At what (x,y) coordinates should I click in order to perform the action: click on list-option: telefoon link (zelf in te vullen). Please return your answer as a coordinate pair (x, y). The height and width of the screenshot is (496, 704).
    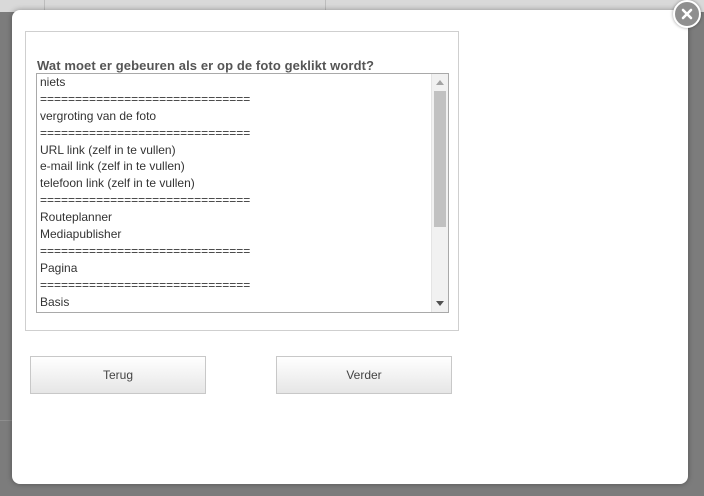
    Looking at the image, I should click on (234, 183).